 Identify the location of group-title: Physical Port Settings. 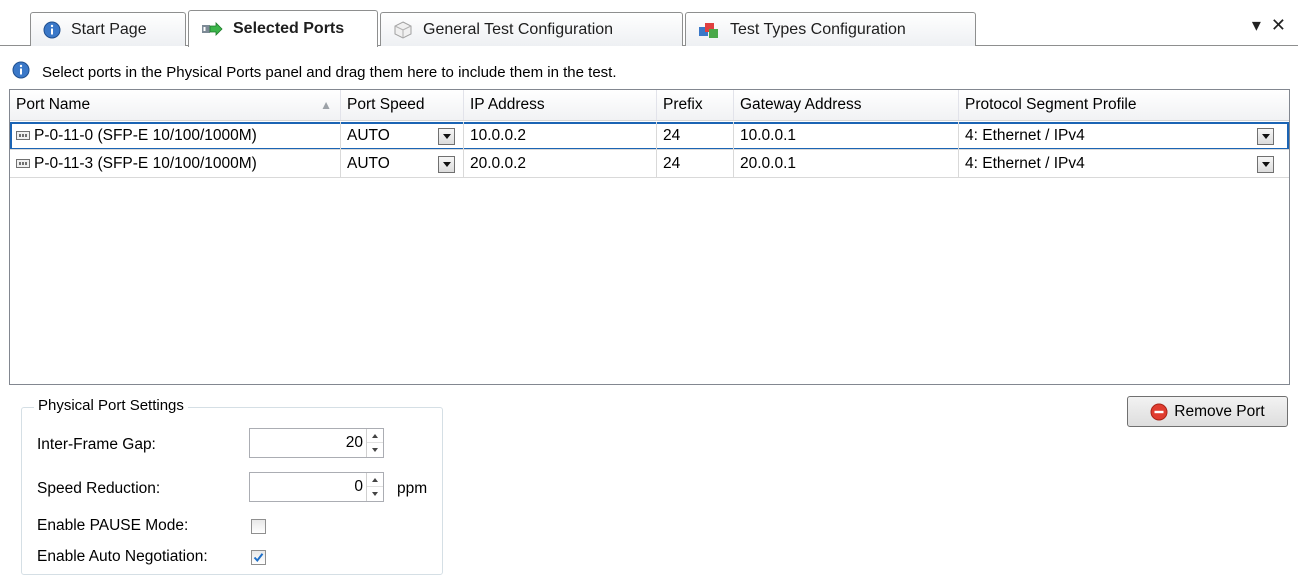
(111, 405).